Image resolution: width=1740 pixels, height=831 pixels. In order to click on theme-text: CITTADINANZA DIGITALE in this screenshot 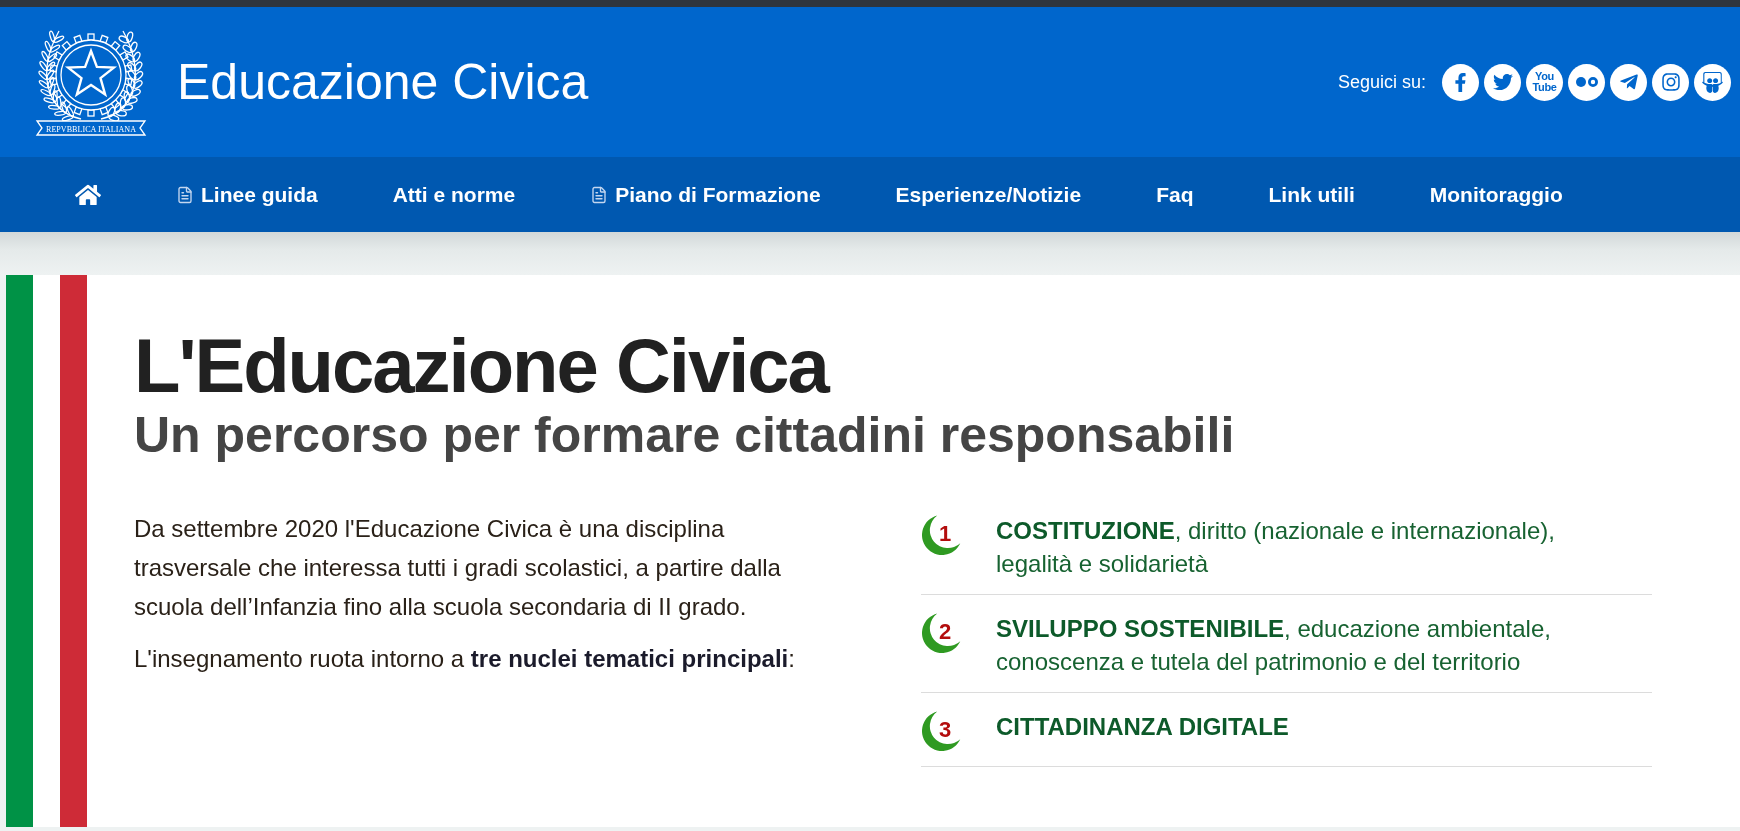, I will do `click(1142, 727)`.